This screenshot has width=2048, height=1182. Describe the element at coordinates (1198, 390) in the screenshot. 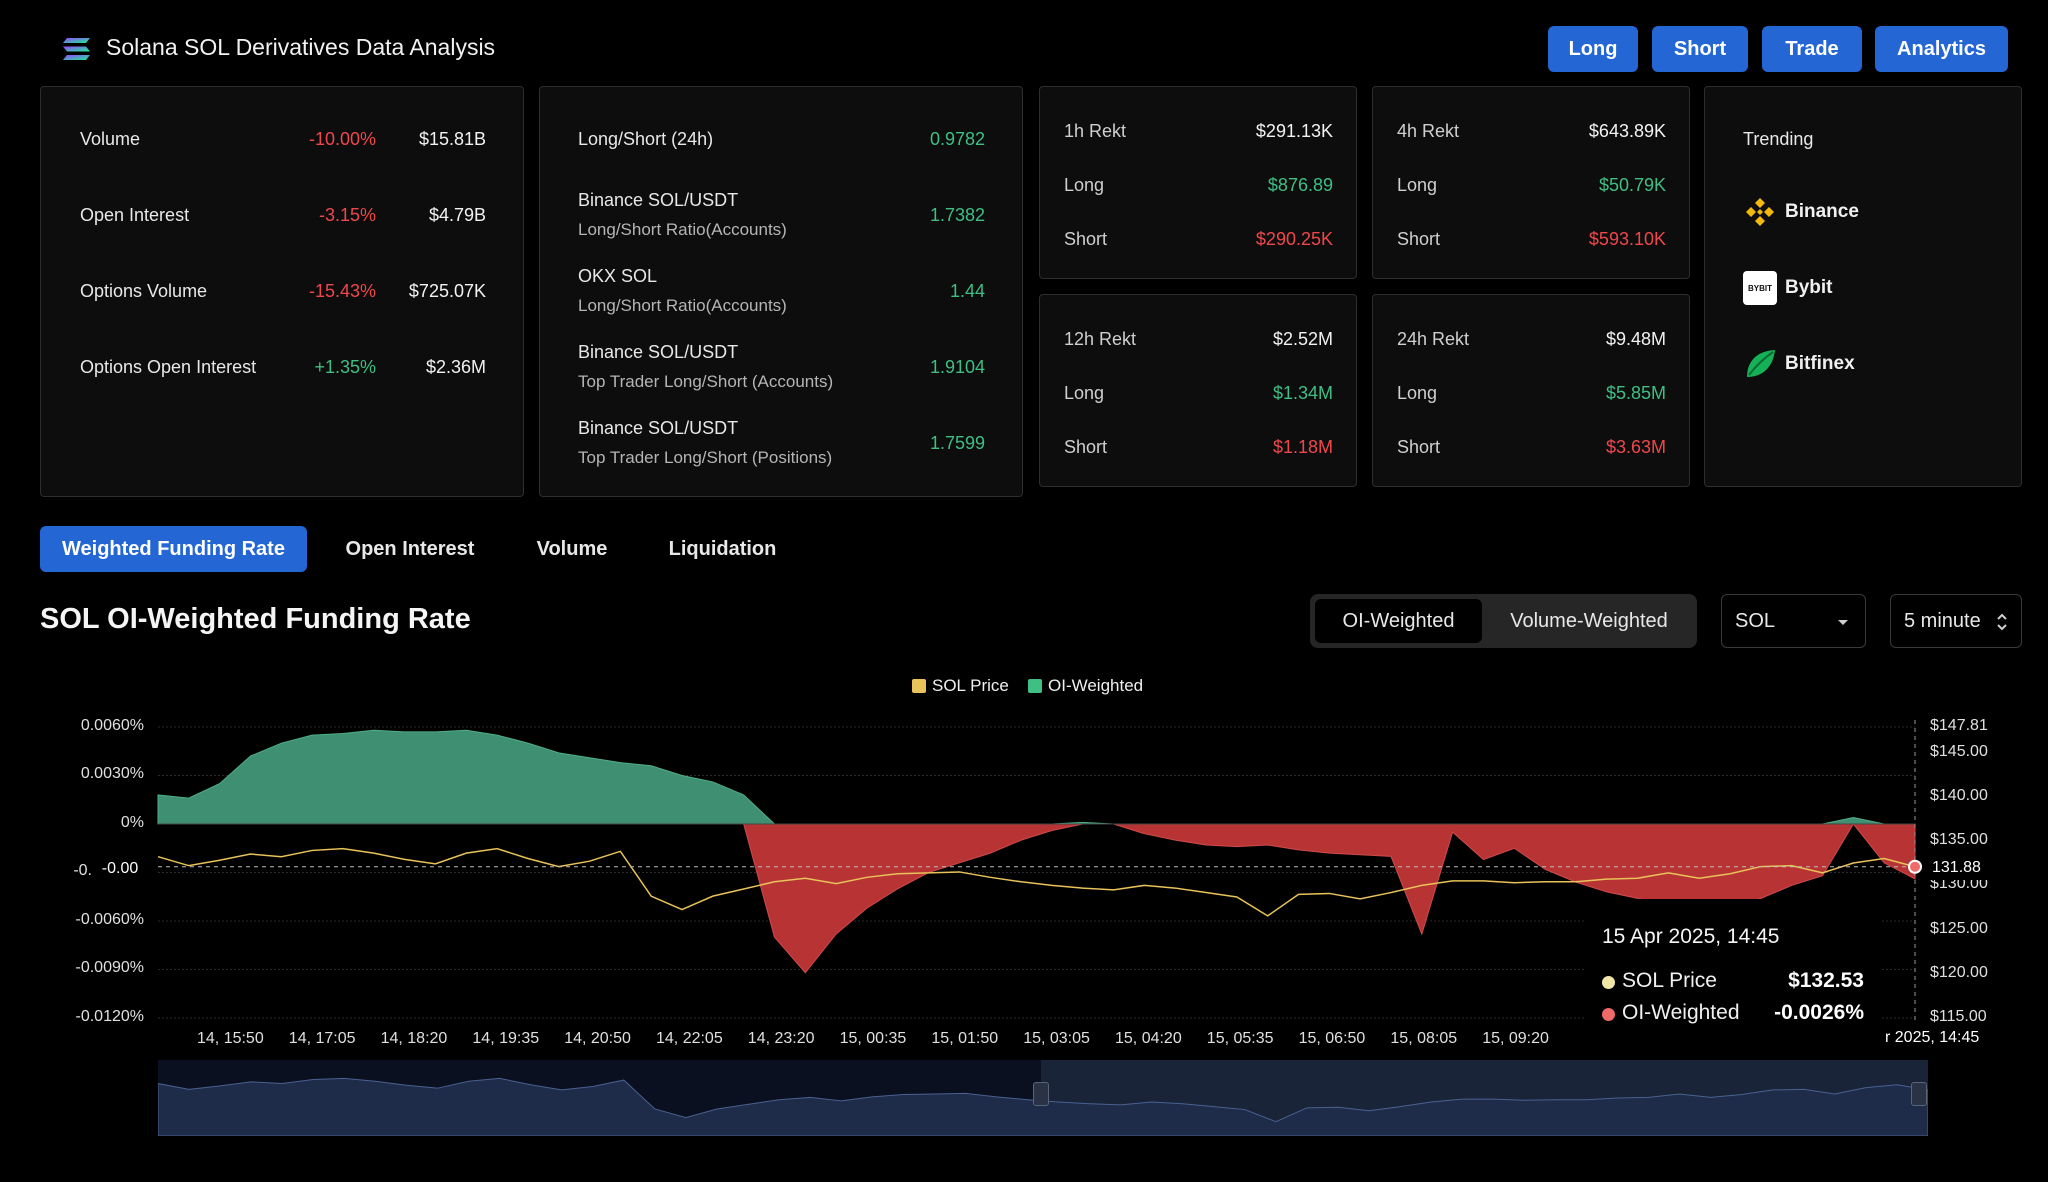

I see `rekt-12h-card: 12h Rekt $2.52M Long $1.34M Short $1.18M` at that location.